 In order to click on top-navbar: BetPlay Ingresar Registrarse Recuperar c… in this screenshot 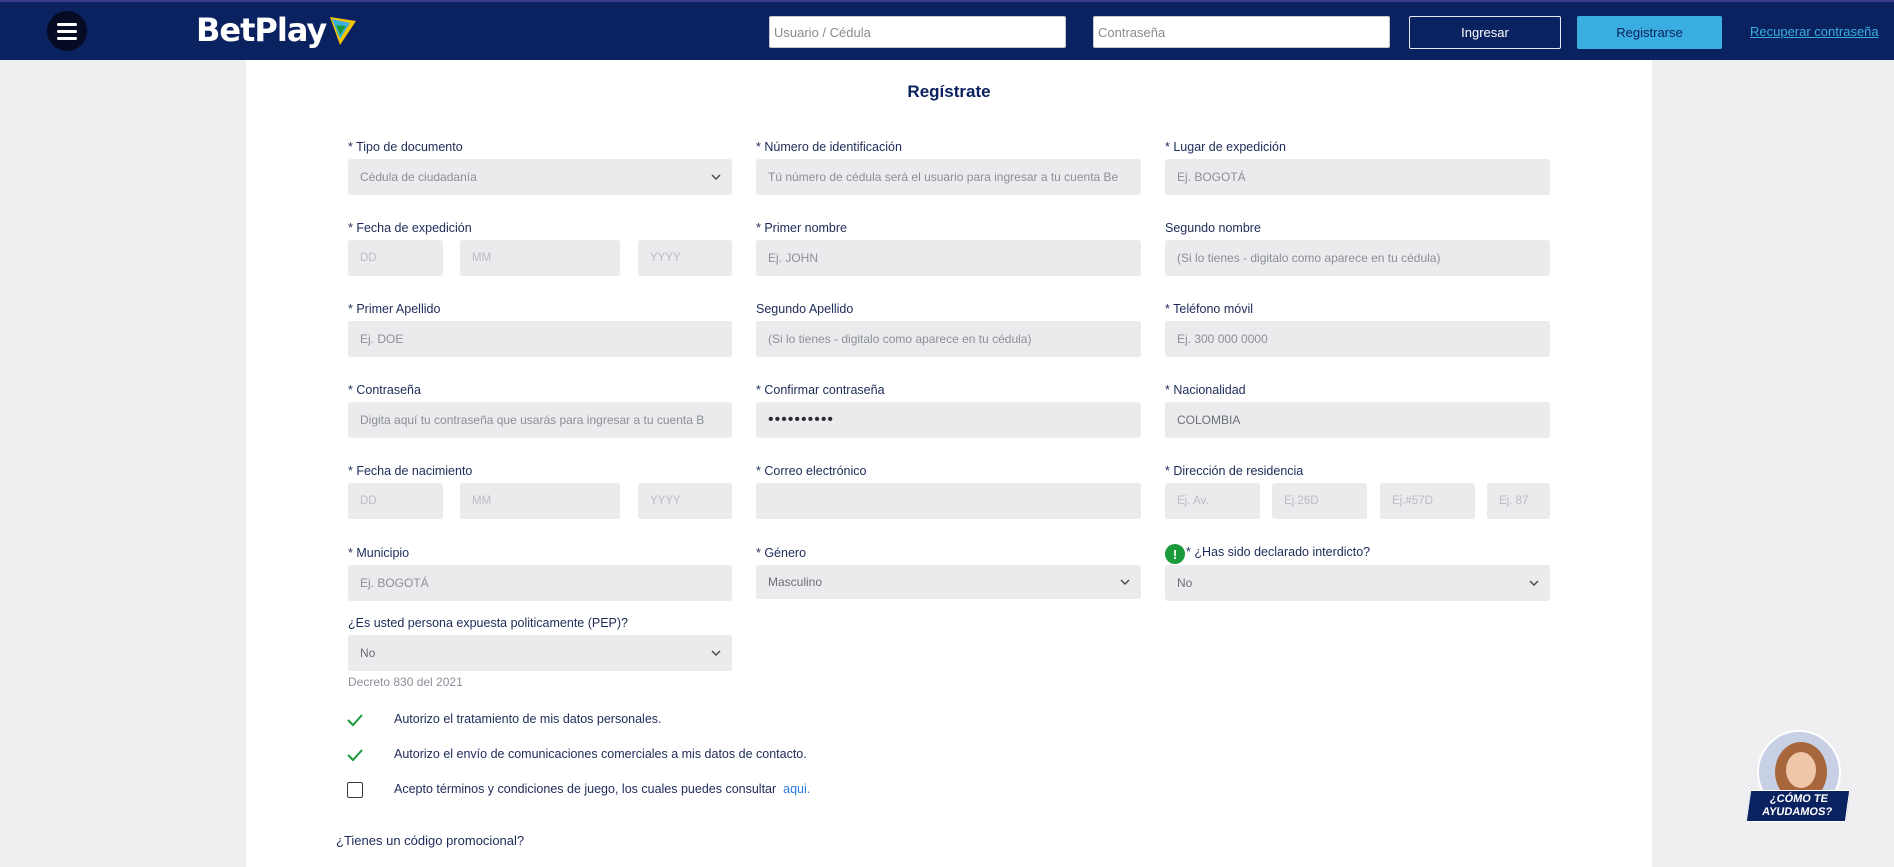, I will do `click(947, 30)`.